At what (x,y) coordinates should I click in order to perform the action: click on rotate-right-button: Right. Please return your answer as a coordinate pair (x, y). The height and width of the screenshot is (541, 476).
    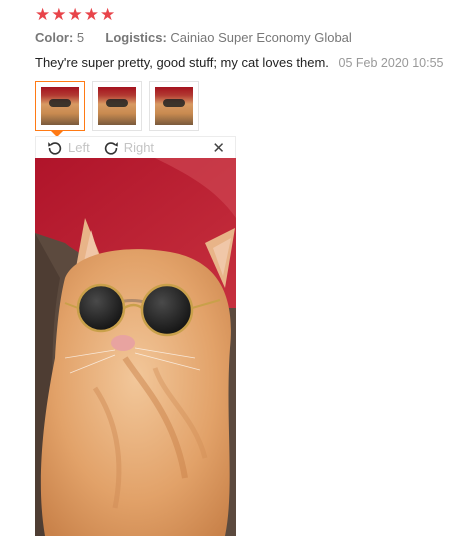
    Looking at the image, I should click on (128, 148).